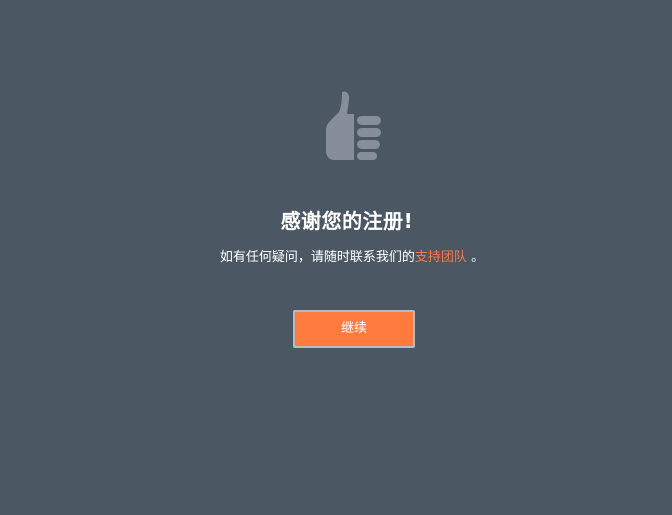 Image resolution: width=672 pixels, height=515 pixels. I want to click on support-team-link: 支持团队, so click(441, 257).